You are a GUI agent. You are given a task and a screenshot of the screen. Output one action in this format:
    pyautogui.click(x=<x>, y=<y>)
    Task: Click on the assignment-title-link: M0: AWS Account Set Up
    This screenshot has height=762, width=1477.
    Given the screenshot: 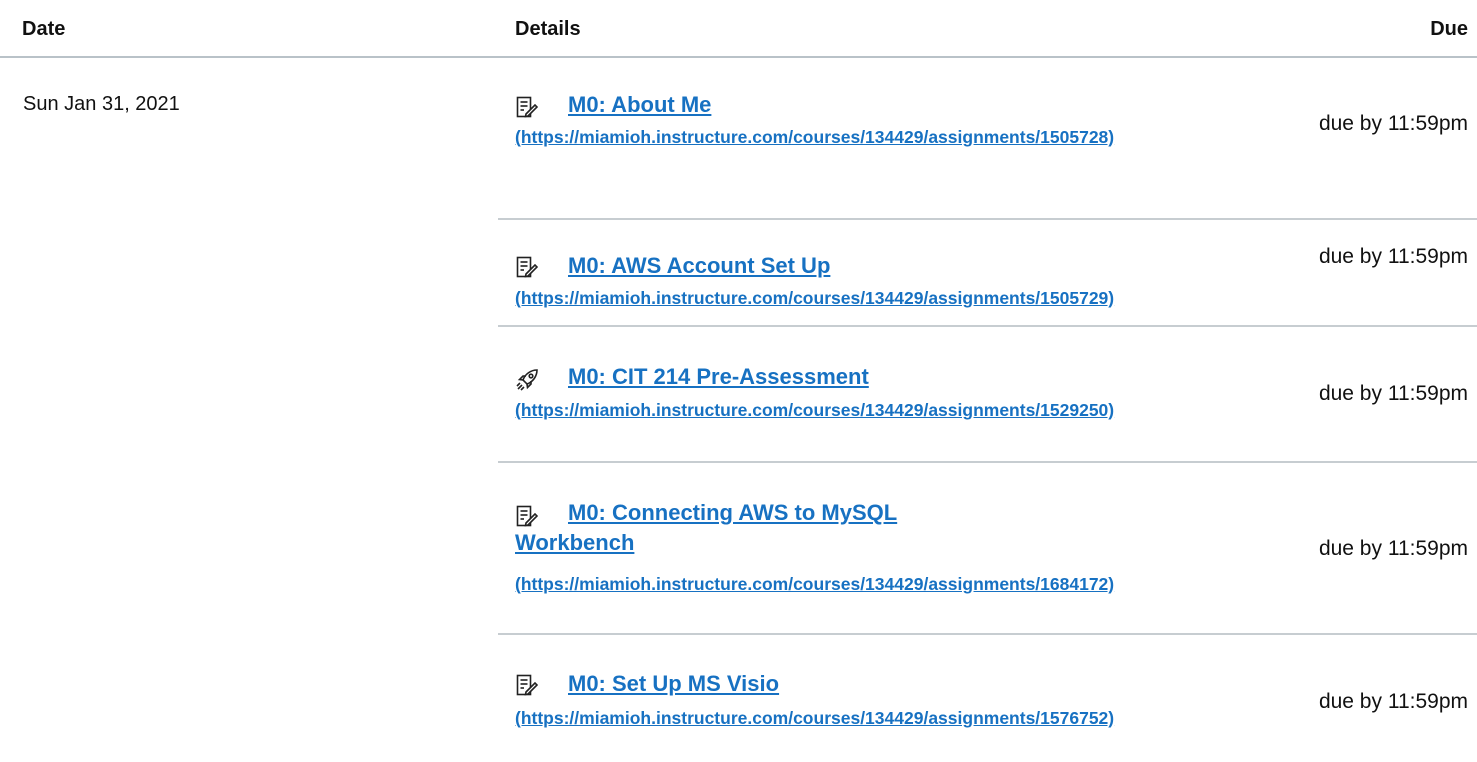 What is the action you would take?
    pyautogui.click(x=699, y=266)
    